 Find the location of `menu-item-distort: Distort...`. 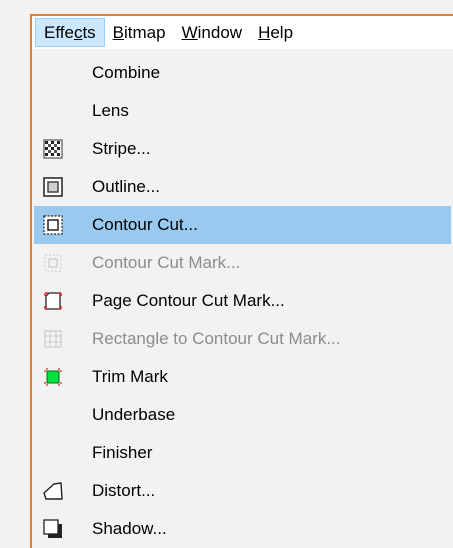

menu-item-distort: Distort... is located at coordinates (242, 491).